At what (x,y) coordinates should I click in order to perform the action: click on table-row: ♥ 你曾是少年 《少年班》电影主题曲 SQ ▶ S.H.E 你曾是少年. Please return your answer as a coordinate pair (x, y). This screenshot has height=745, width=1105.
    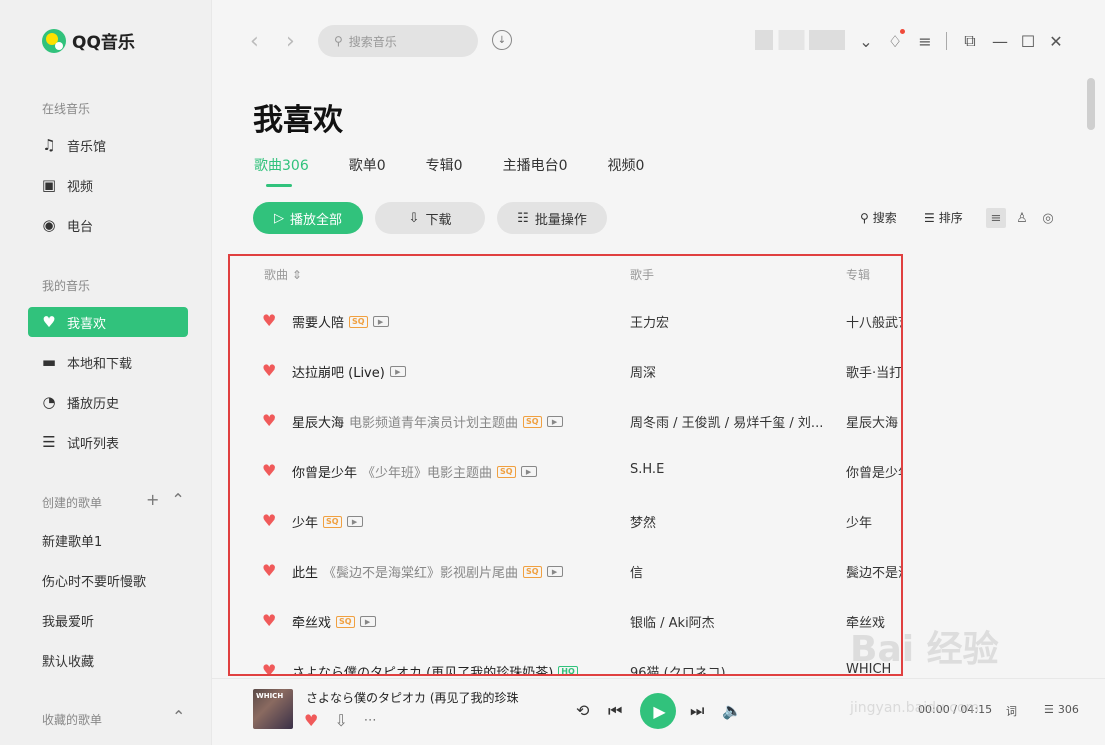
    Looking at the image, I should click on (565, 471).